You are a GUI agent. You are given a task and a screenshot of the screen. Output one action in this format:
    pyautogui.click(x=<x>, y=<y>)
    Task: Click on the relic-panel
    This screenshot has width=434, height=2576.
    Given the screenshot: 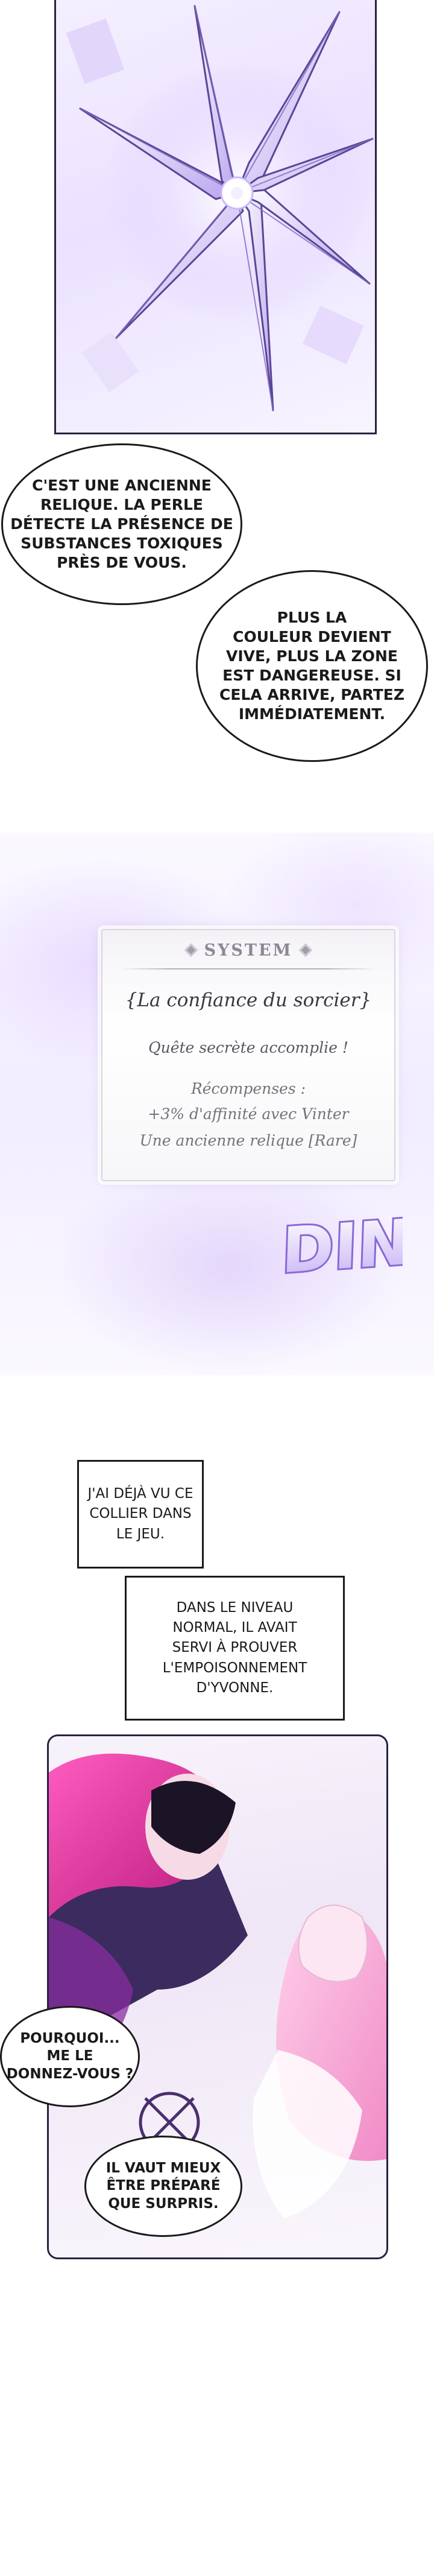 What is the action you would take?
    pyautogui.click(x=215, y=217)
    